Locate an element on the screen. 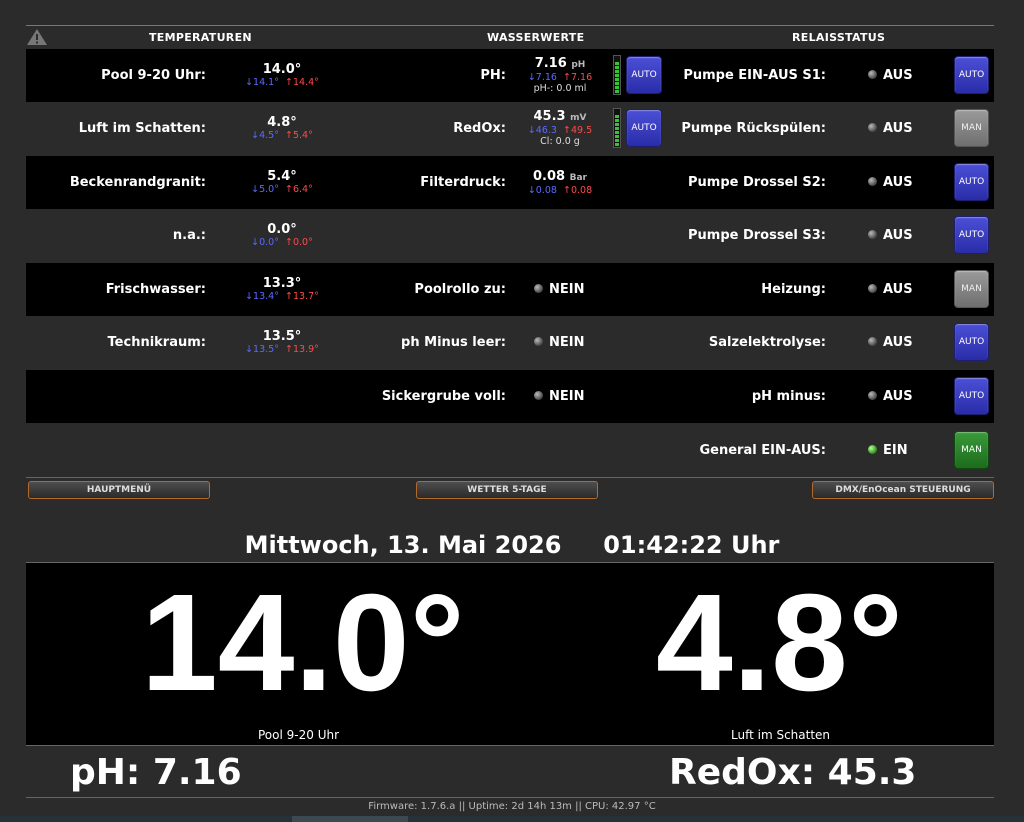 Image resolution: width=1024 pixels, height=822 pixels. temp-value: 13.5° ↓13.5° ↑13.9° is located at coordinates (282, 342).